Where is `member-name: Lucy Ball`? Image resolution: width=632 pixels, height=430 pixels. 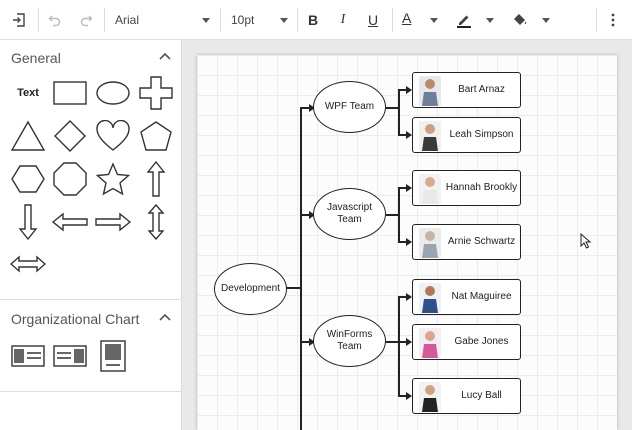
member-name: Lucy Ball is located at coordinates (481, 395).